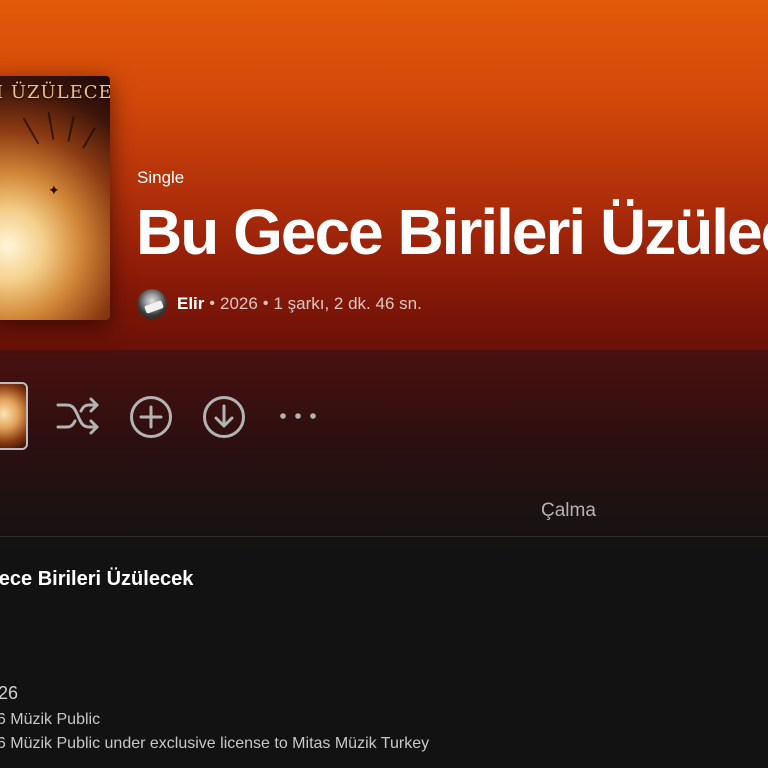 This screenshot has height=768, width=768. What do you see at coordinates (161, 177) in the screenshot?
I see `release-type-label: Single` at bounding box center [161, 177].